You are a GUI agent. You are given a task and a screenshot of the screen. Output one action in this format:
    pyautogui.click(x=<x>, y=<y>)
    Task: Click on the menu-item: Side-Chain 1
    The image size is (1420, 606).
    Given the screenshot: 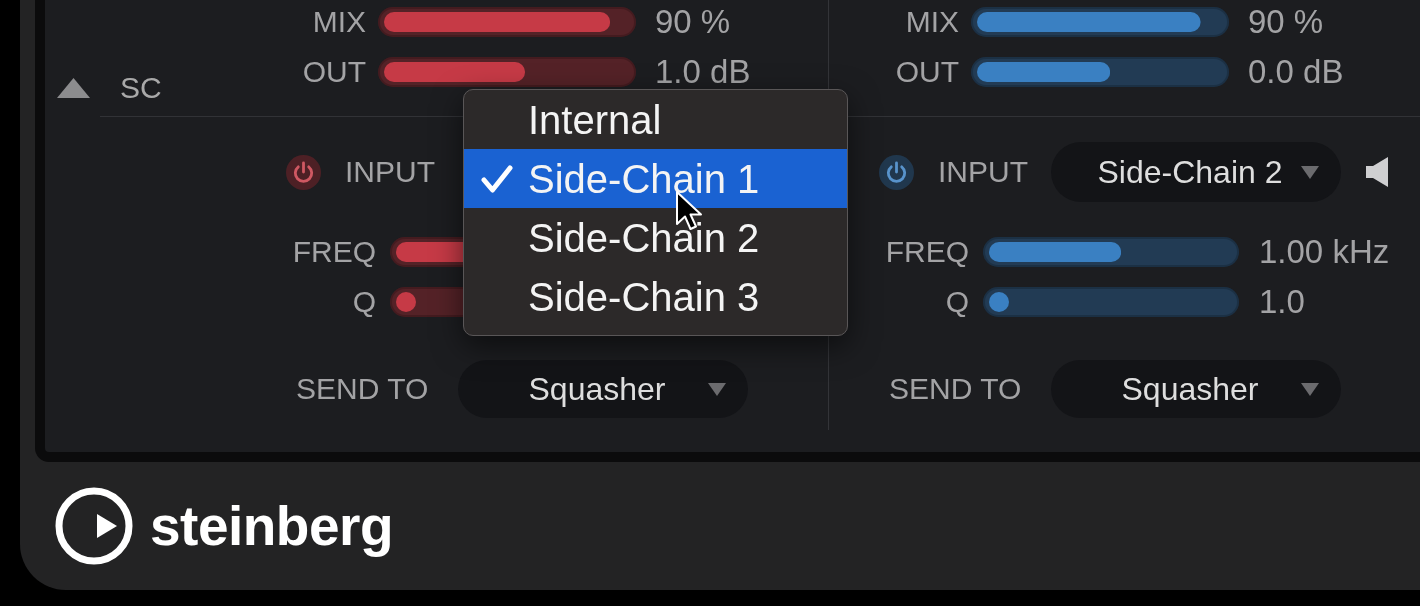 What is the action you would take?
    pyautogui.click(x=655, y=178)
    